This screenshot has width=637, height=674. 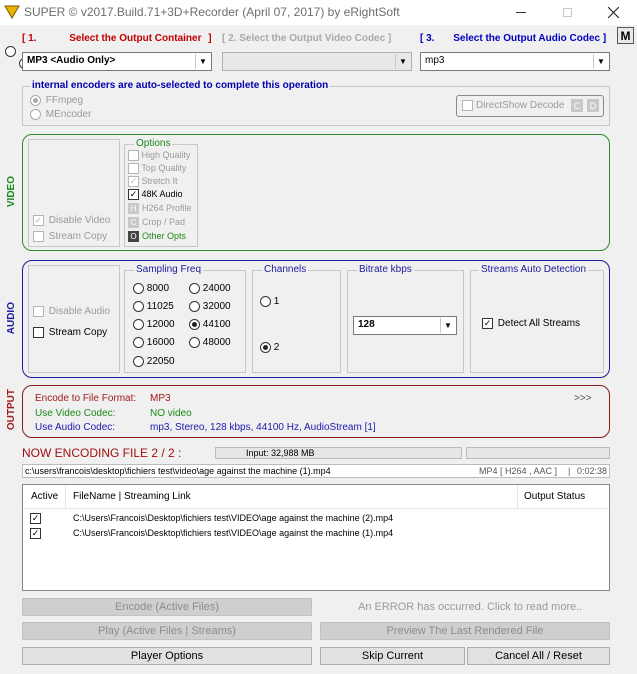 What do you see at coordinates (583, 398) in the screenshot?
I see `more-details-button: >>>` at bounding box center [583, 398].